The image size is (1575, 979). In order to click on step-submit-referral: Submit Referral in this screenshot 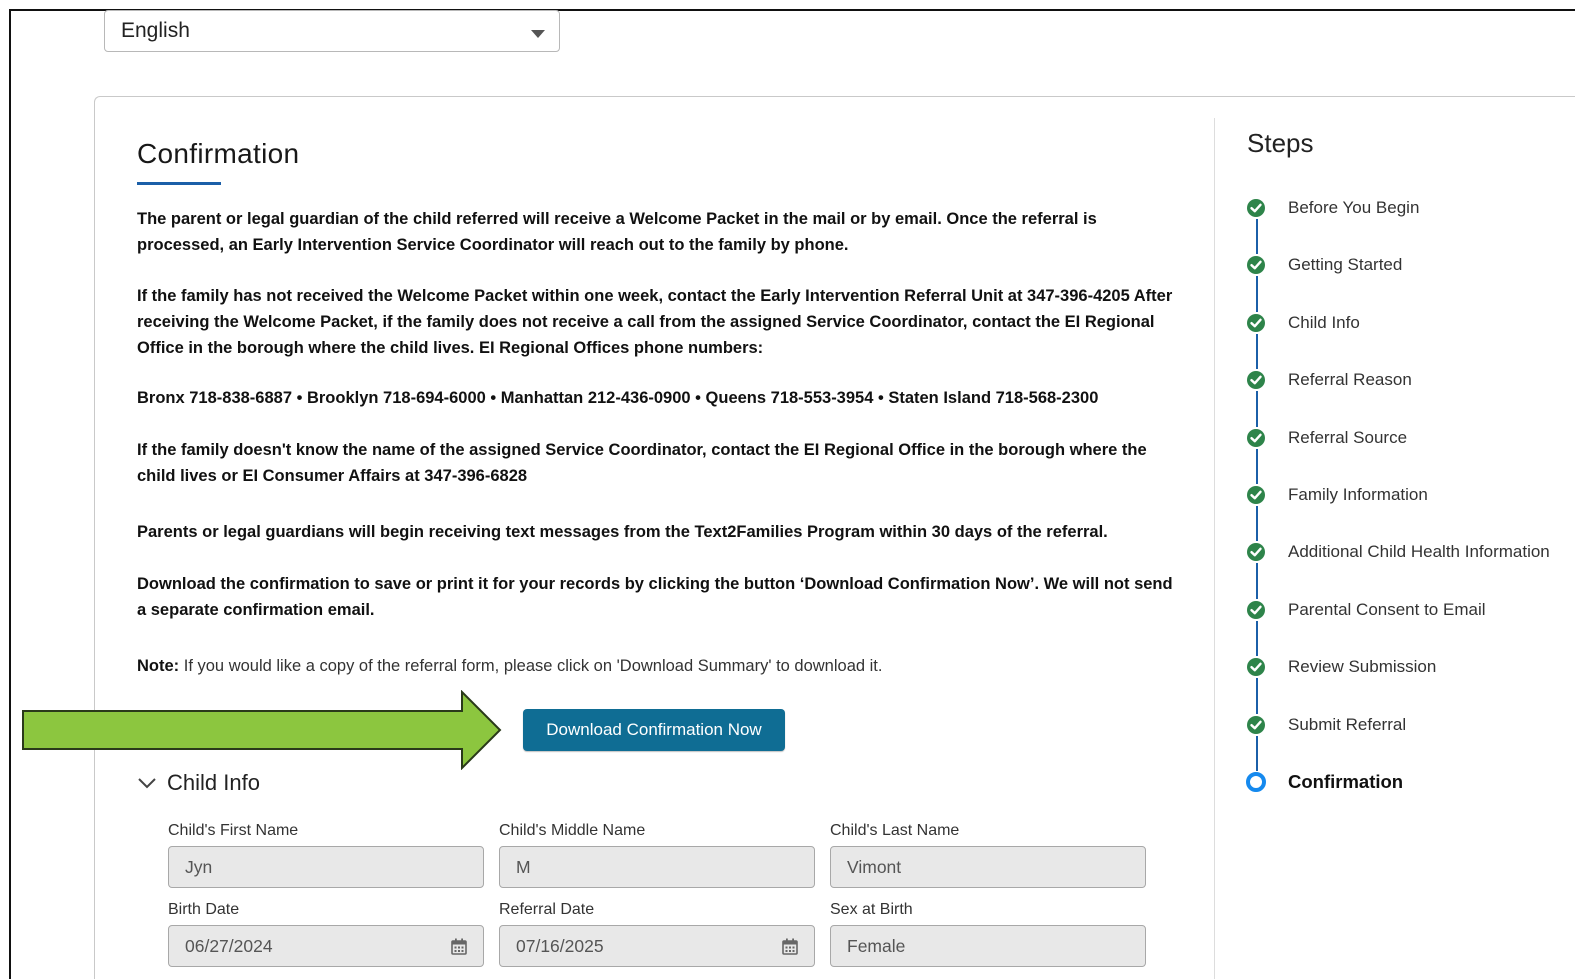, I will do `click(1325, 725)`.